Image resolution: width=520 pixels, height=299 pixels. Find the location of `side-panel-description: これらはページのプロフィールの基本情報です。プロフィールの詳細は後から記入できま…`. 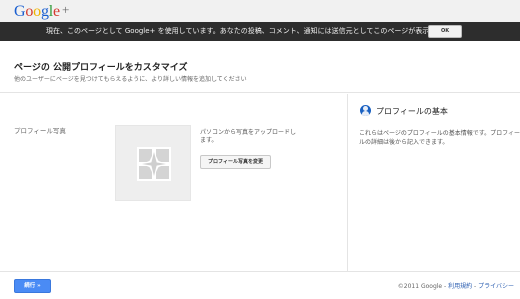

side-panel-description: これらはページのプロフィールの基本情報です。プロフィールの詳細は後から記入できま… is located at coordinates (439, 138).